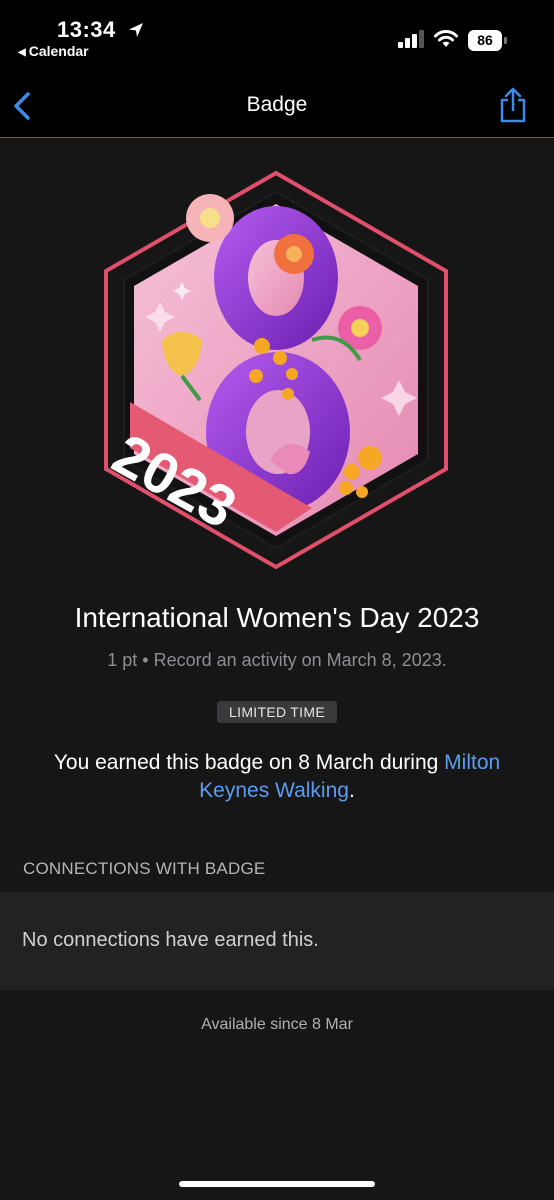  I want to click on wifi-icon, so click(446, 38).